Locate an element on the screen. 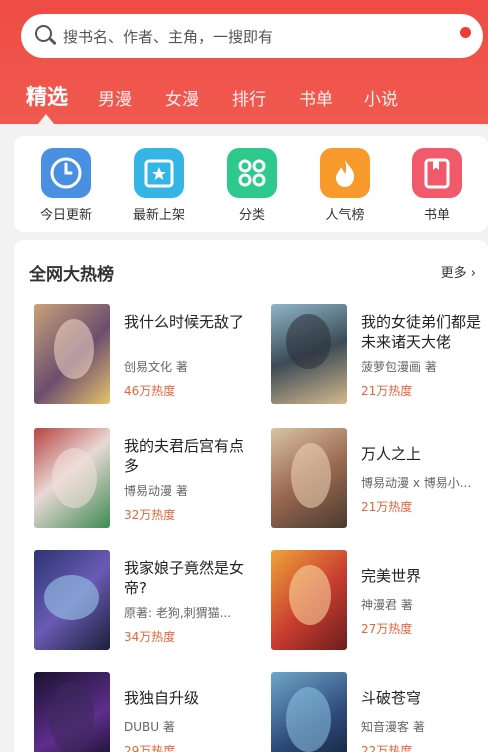  tab-ranking: 排行 is located at coordinates (249, 97).